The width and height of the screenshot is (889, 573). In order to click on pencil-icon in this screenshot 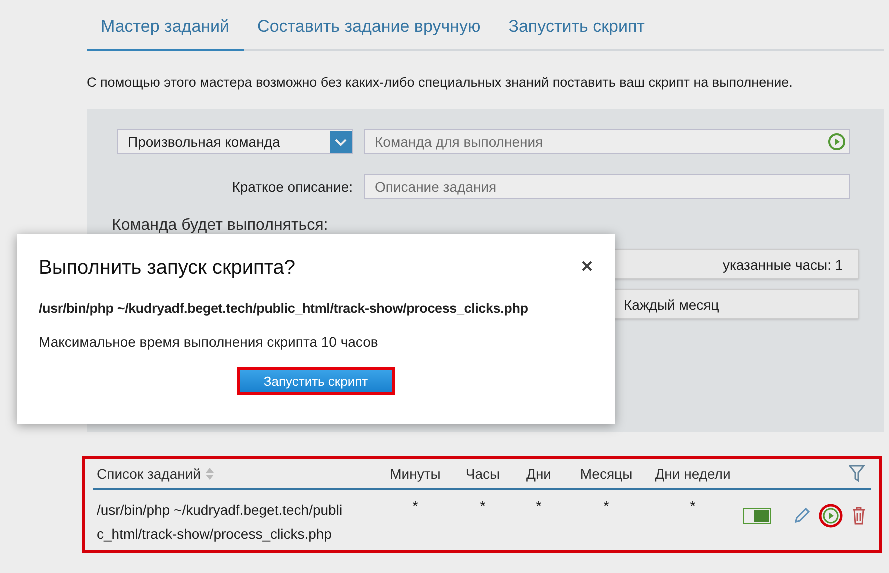, I will do `click(802, 516)`.